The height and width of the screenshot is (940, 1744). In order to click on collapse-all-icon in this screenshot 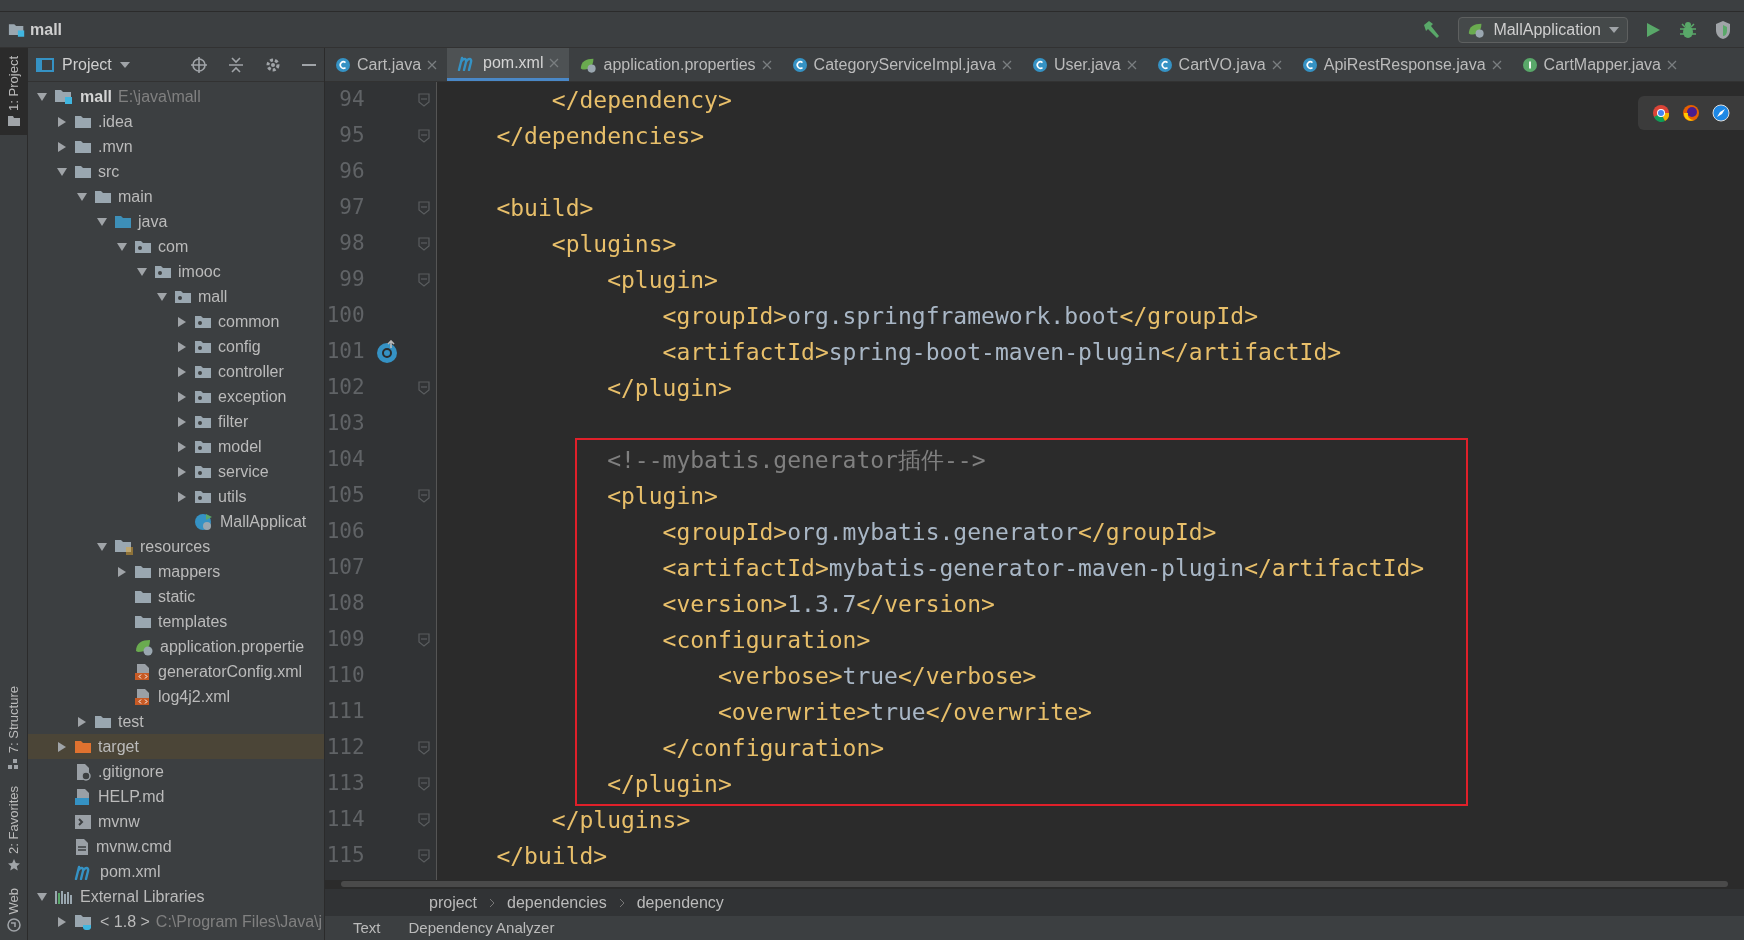, I will do `click(236, 64)`.